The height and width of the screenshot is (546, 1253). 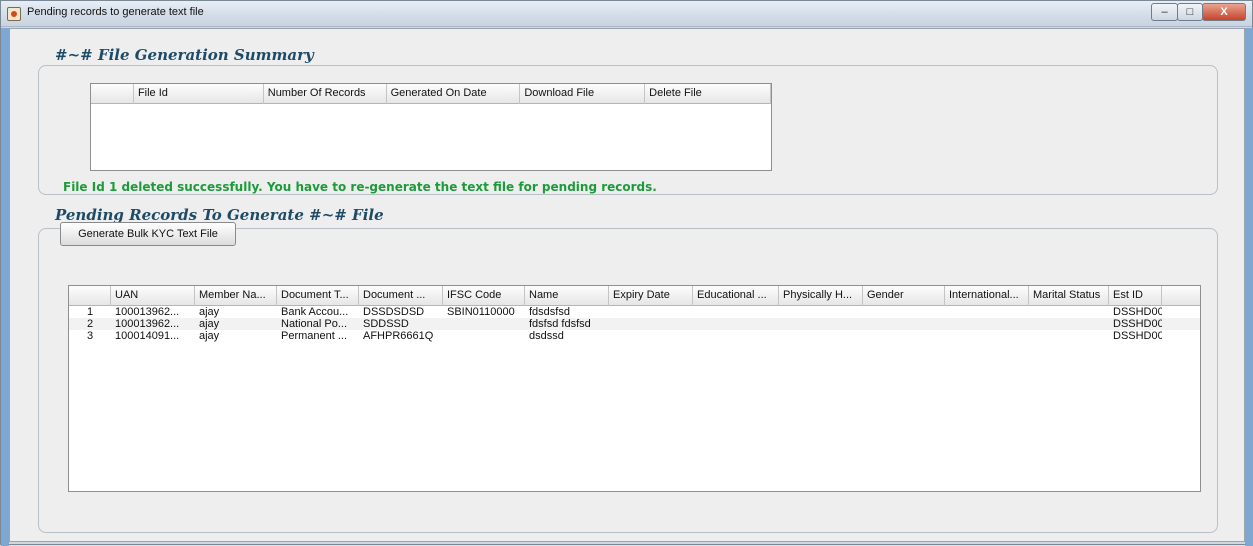 I want to click on table-cell: AFHPR6661Q, so click(x=398, y=336).